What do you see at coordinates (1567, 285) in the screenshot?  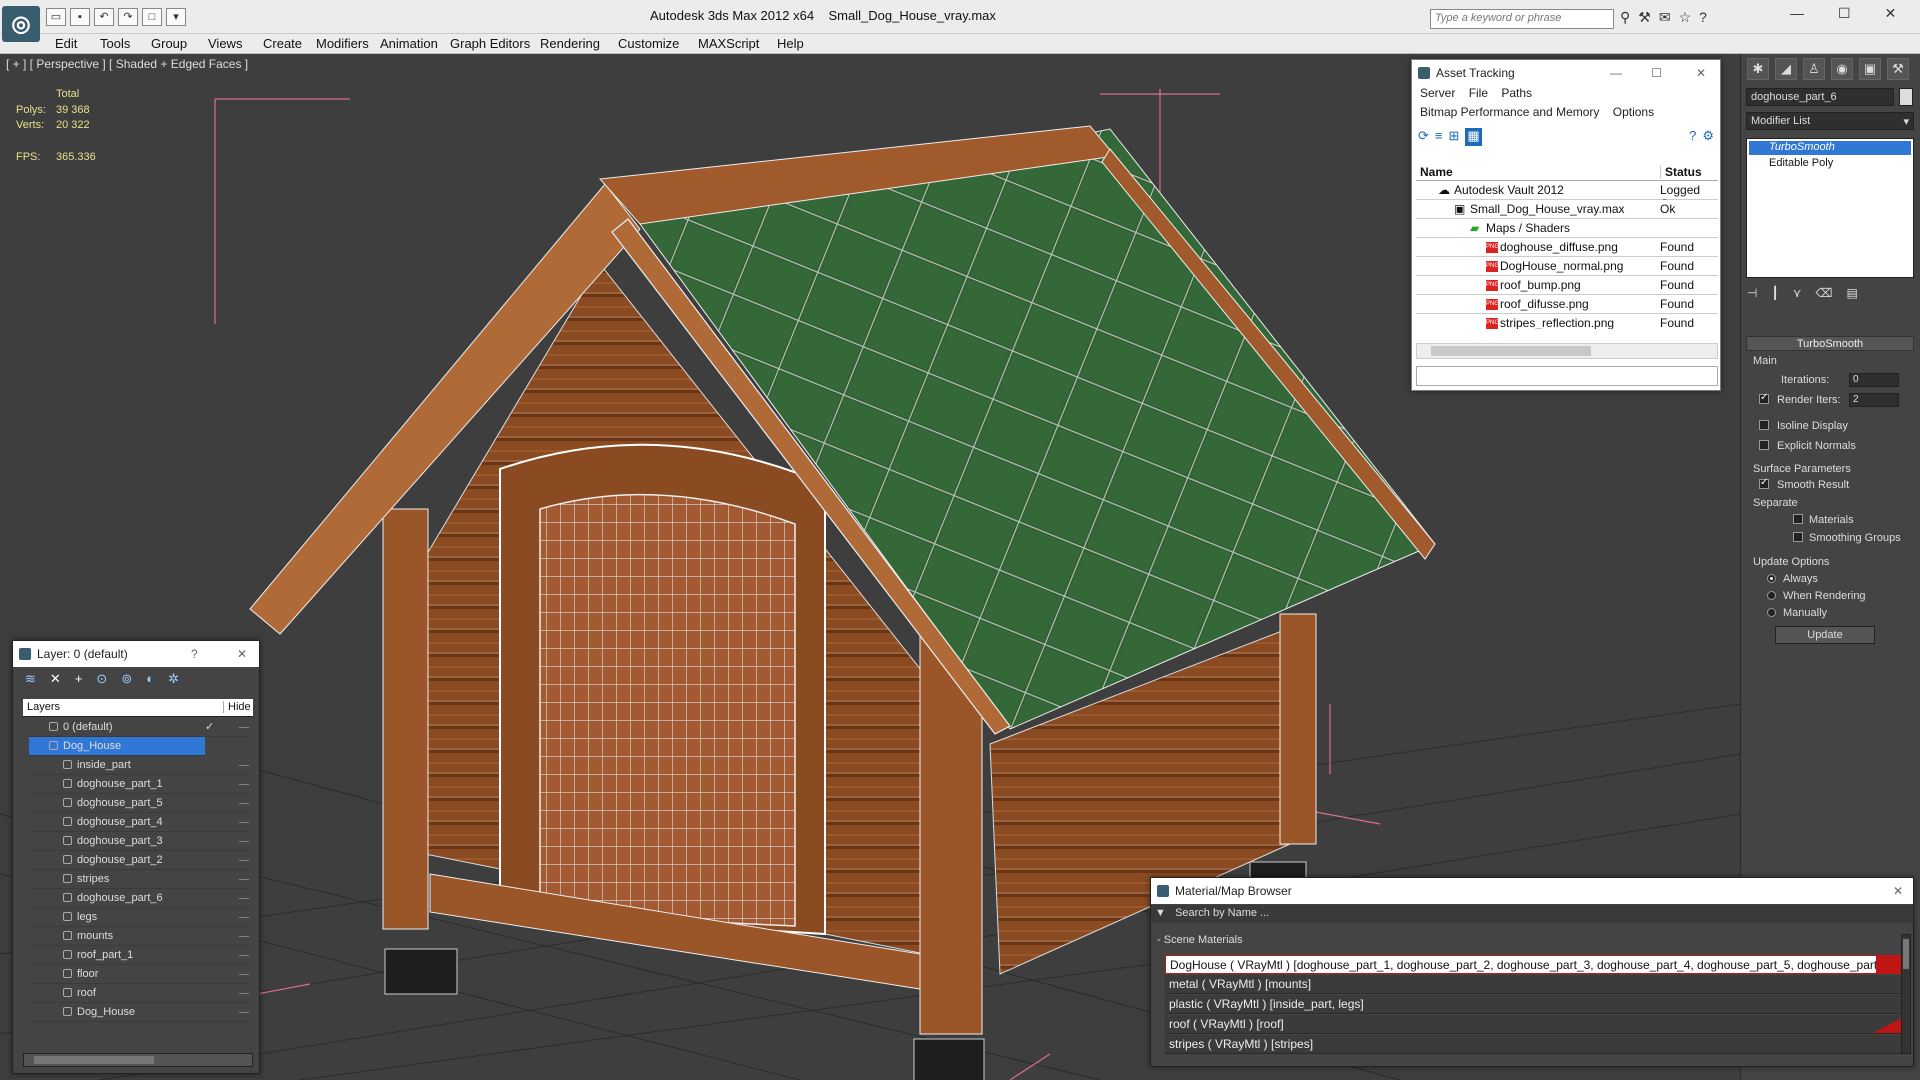 I see `asset-row: PNGroof_bump.png Found` at bounding box center [1567, 285].